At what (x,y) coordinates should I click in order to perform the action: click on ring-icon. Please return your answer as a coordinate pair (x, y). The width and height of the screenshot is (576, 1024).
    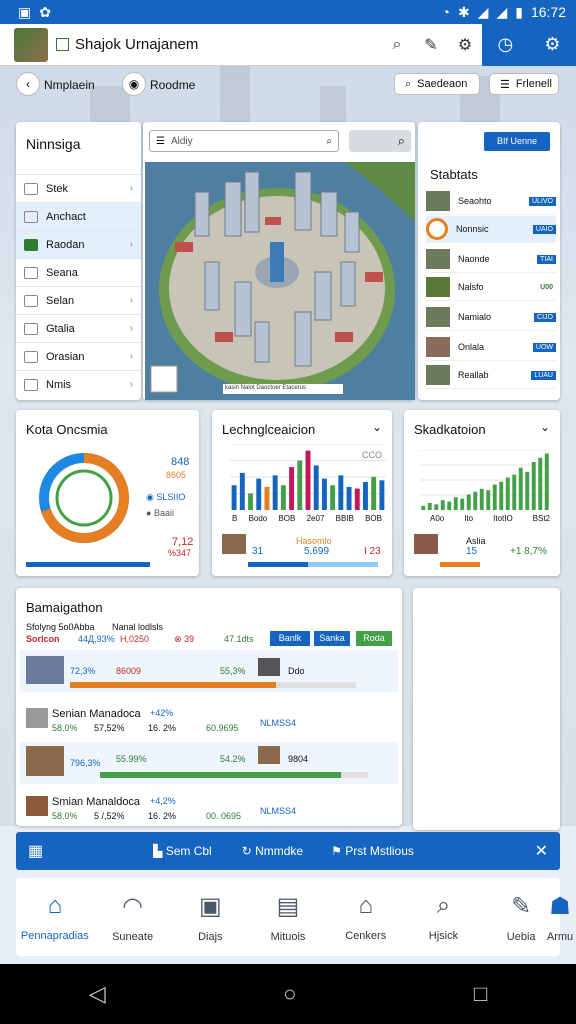
    Looking at the image, I should click on (437, 229).